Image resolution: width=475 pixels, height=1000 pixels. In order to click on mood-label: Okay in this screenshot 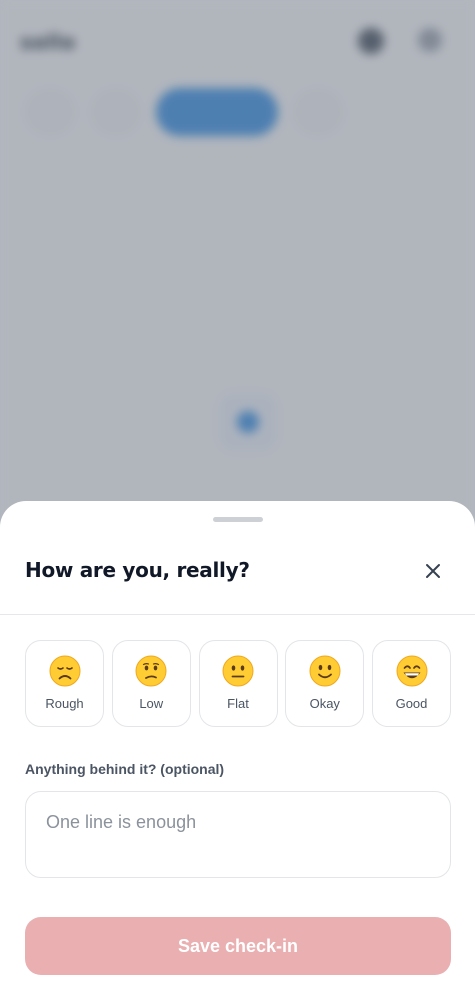, I will do `click(324, 703)`.